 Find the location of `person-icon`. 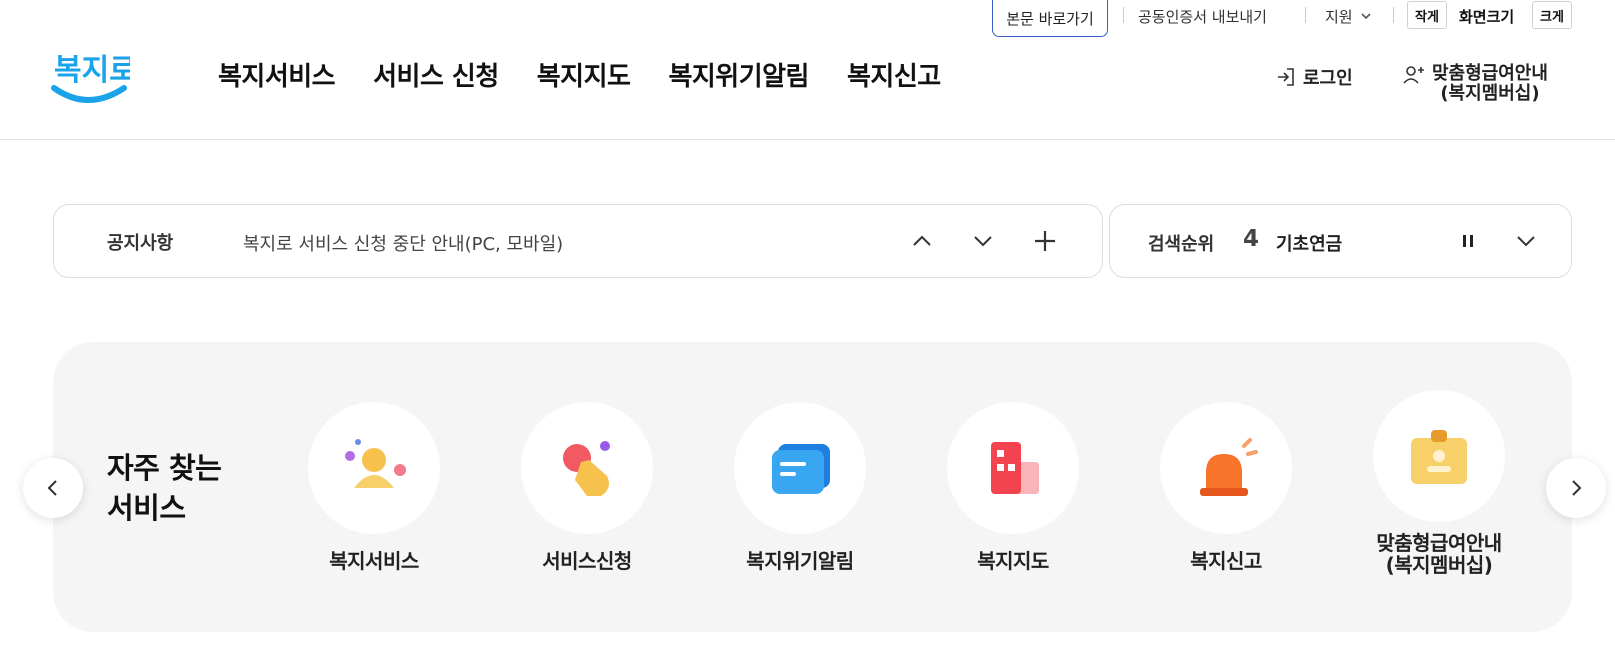

person-icon is located at coordinates (374, 468).